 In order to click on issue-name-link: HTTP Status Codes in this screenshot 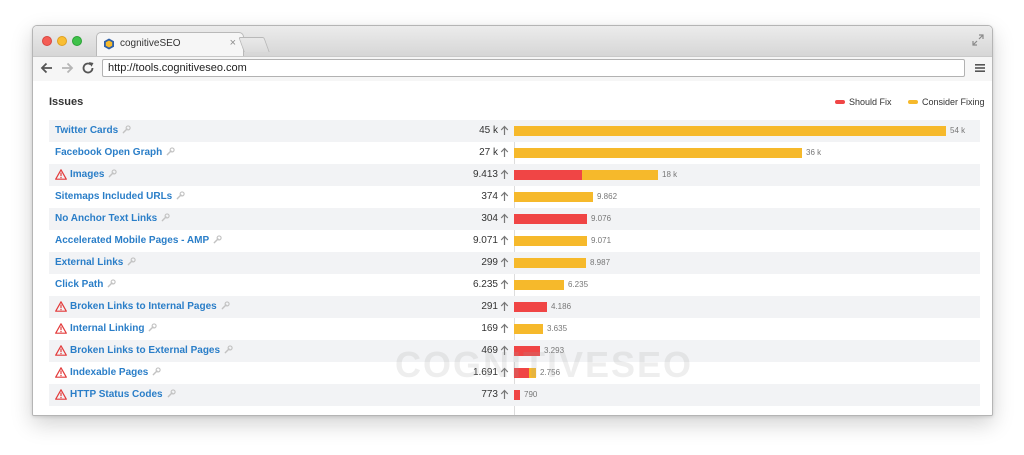, I will do `click(123, 394)`.